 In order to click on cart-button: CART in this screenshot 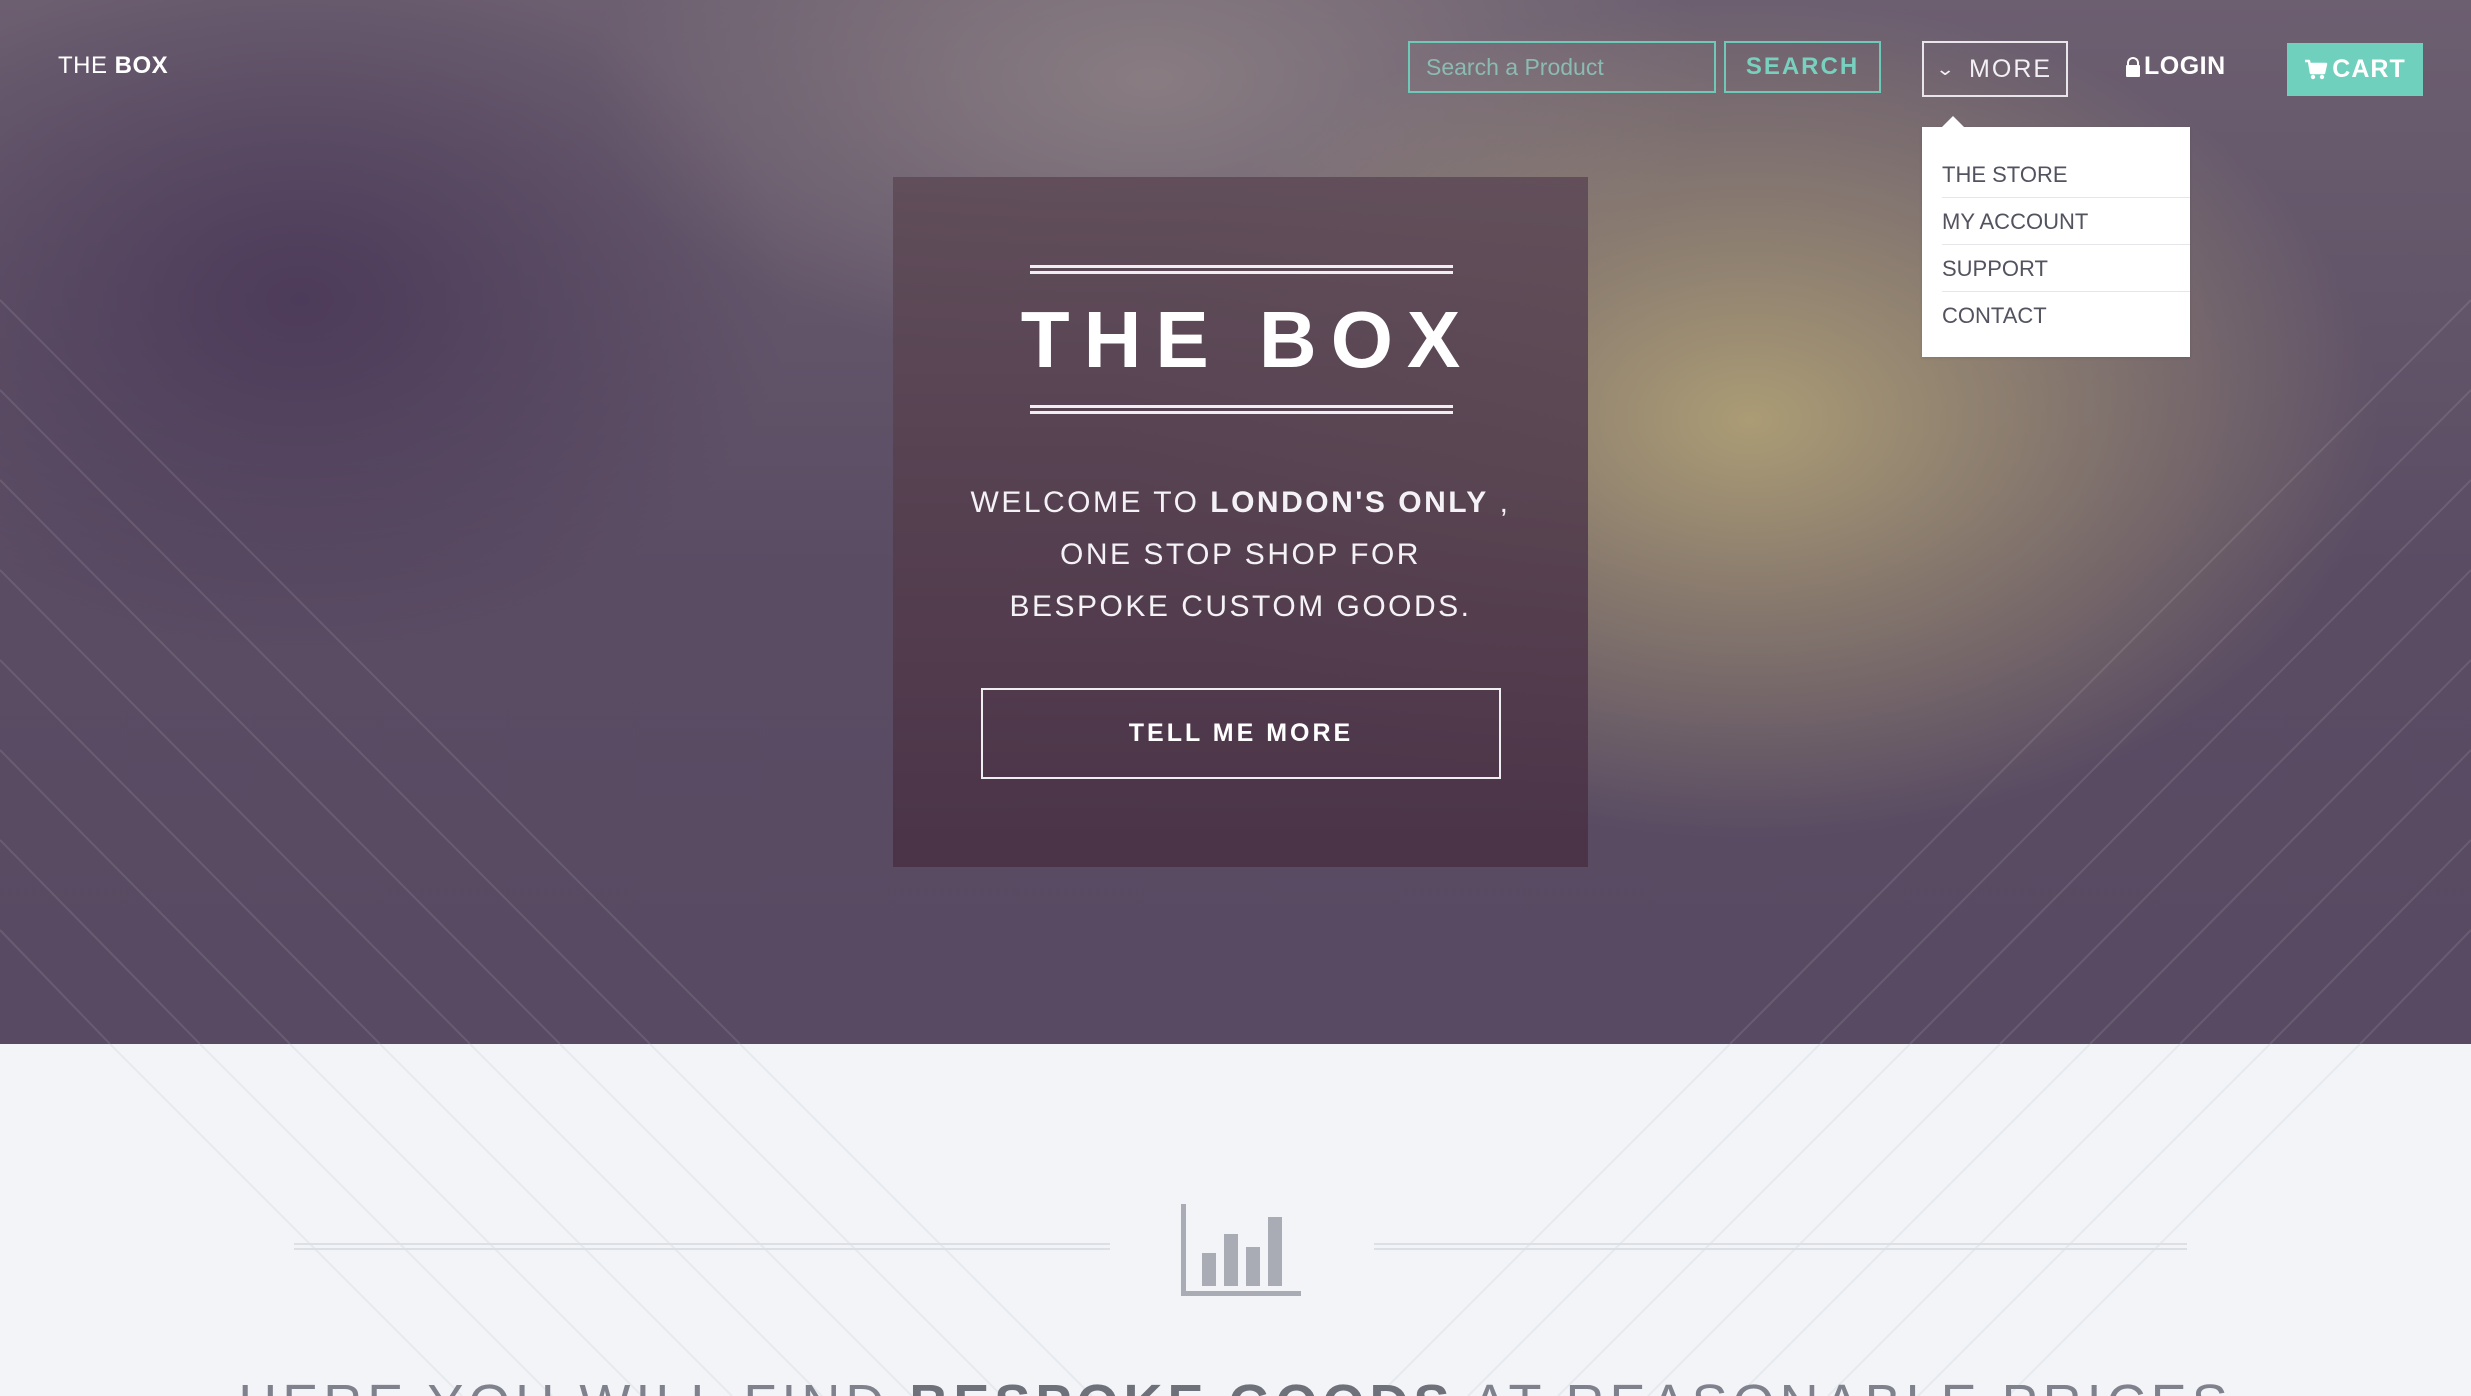, I will do `click(2355, 69)`.